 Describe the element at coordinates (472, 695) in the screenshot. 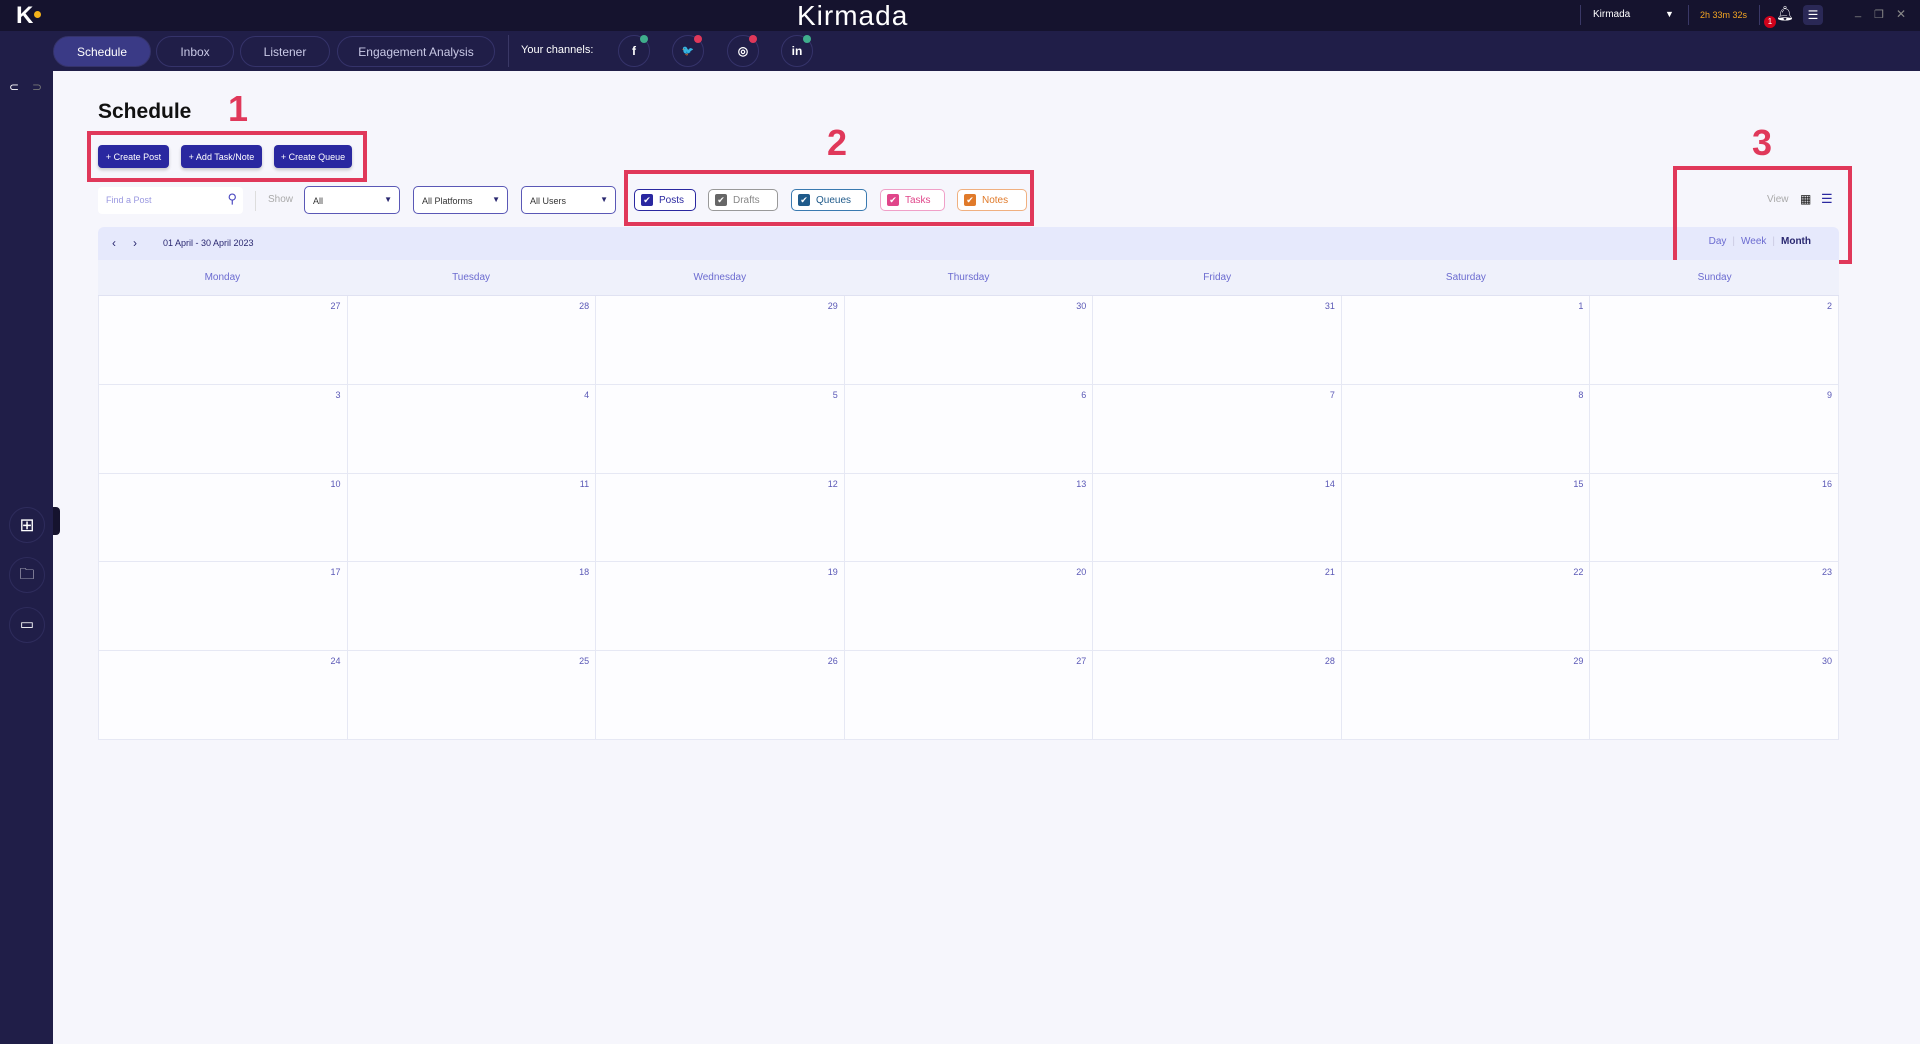

I see `day-cell: 25` at that location.